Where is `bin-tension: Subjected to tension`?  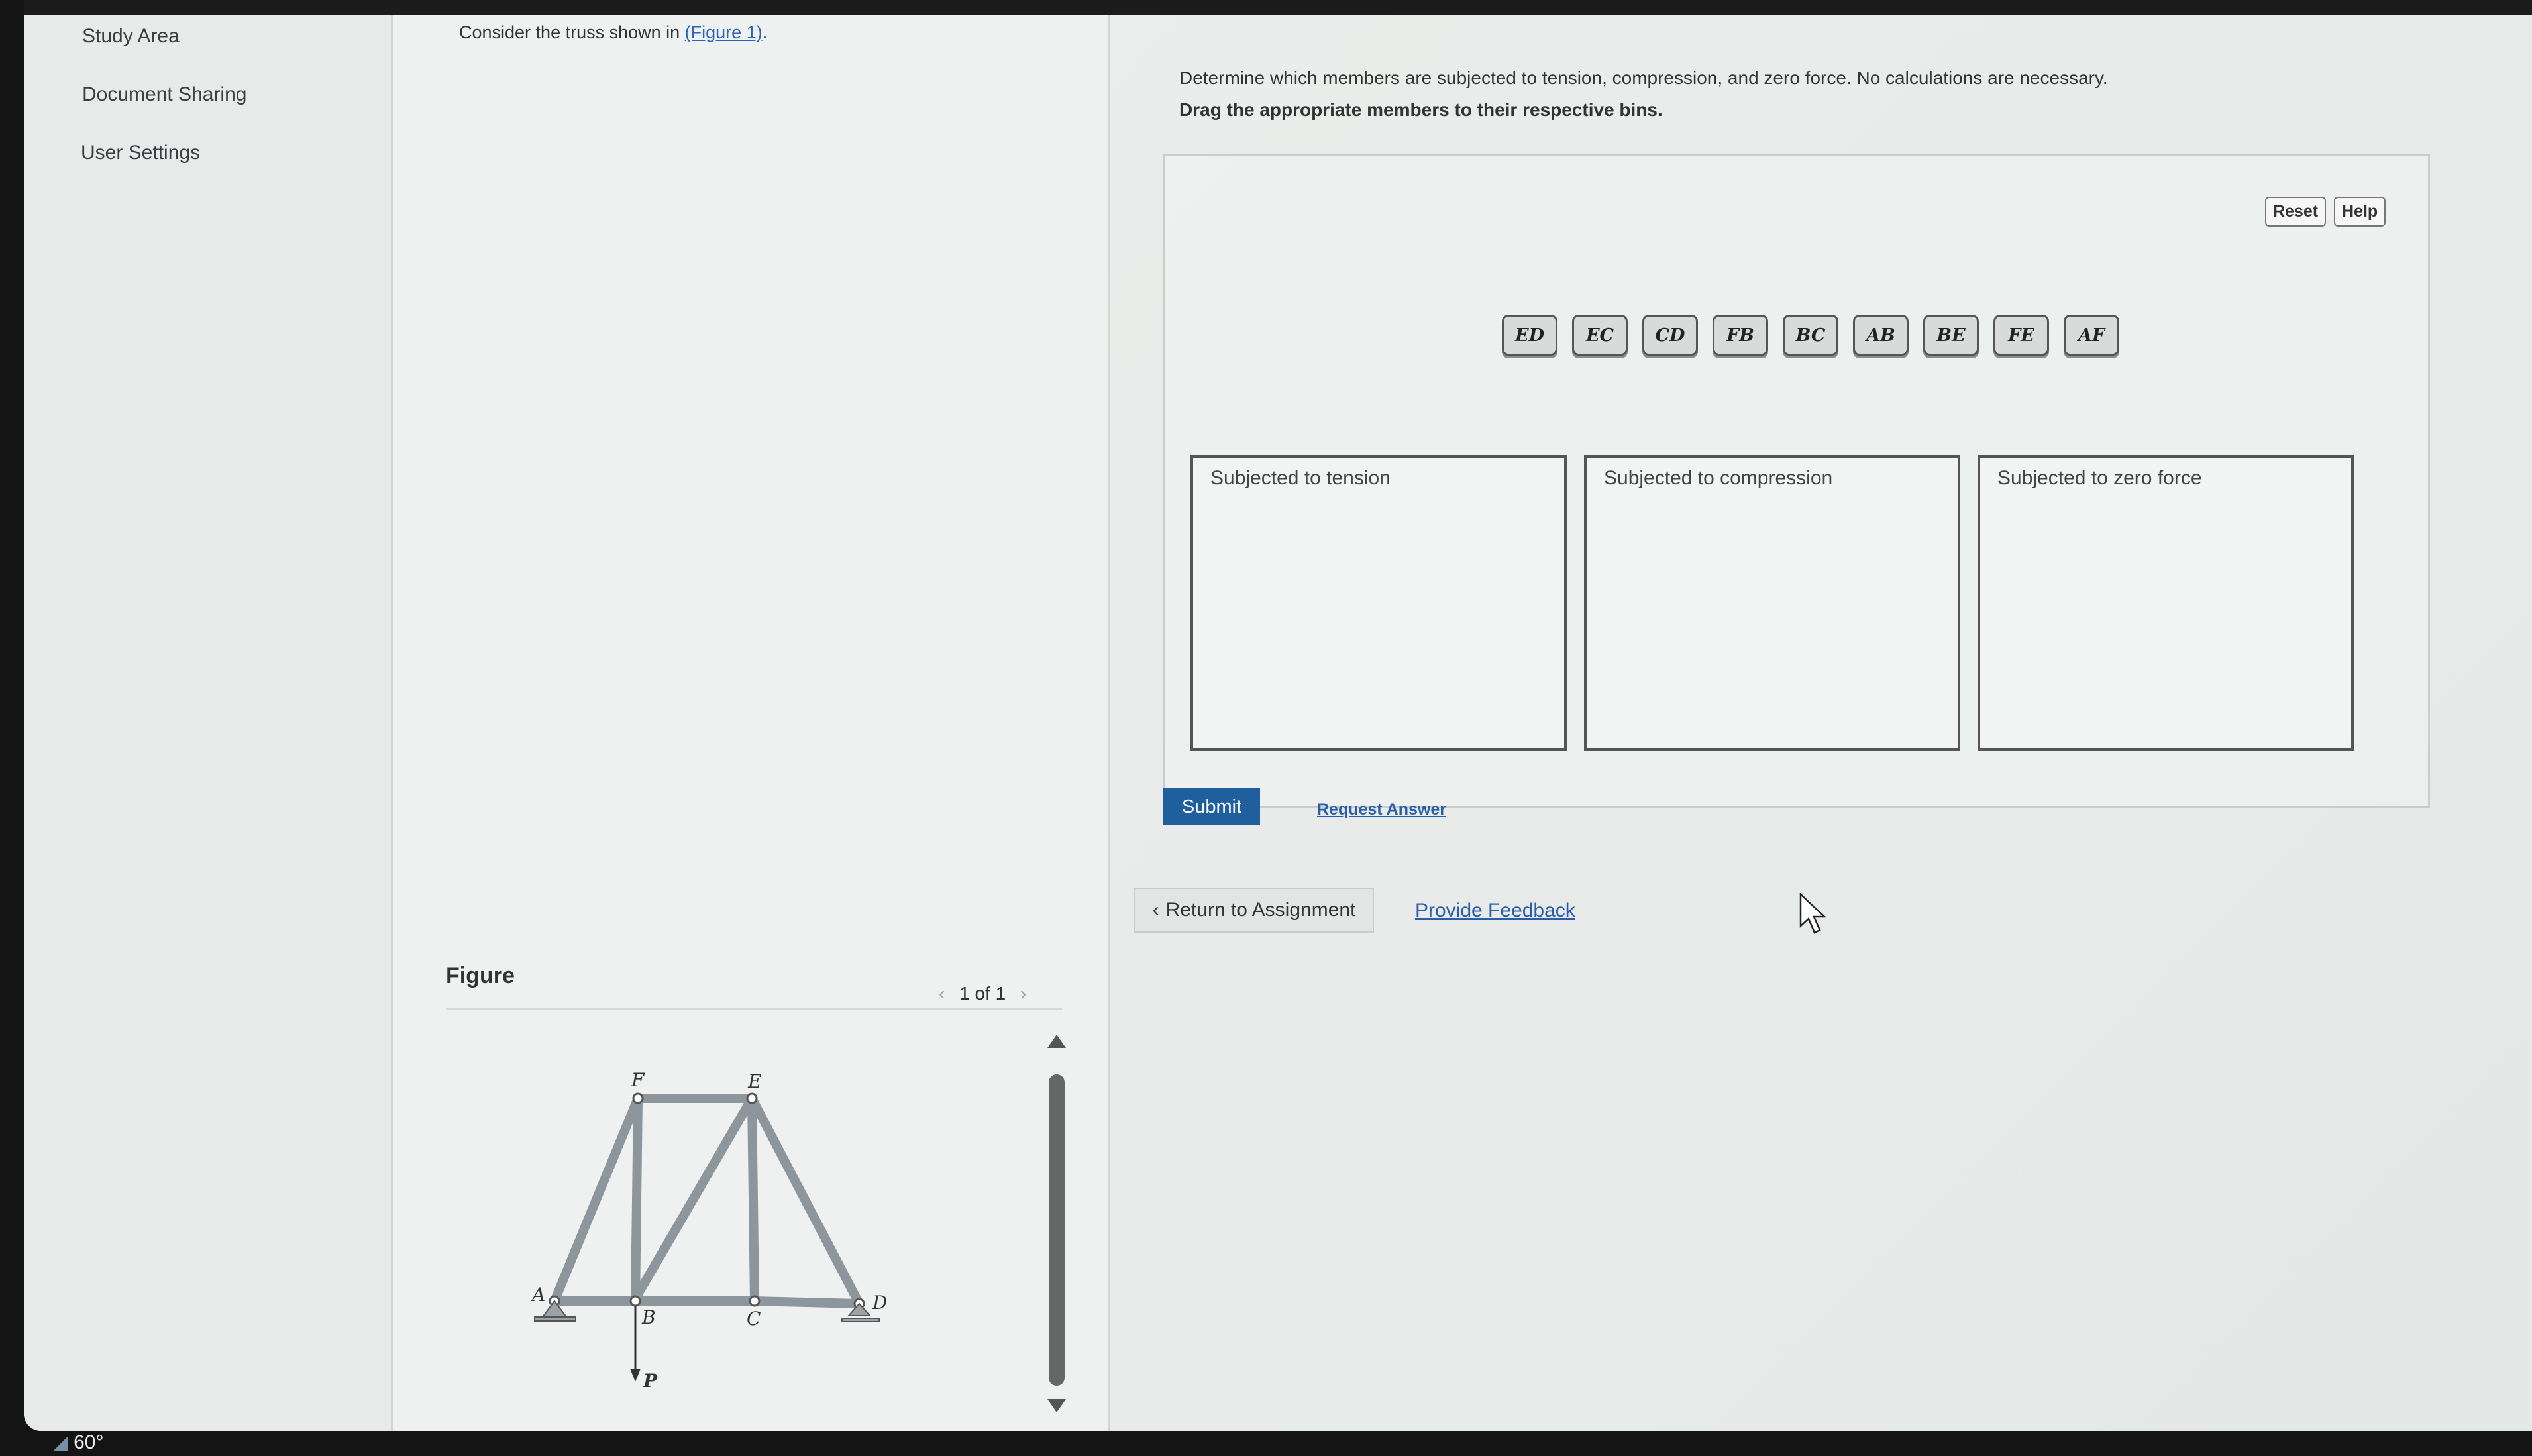
bin-tension: Subjected to tension is located at coordinates (1379, 603).